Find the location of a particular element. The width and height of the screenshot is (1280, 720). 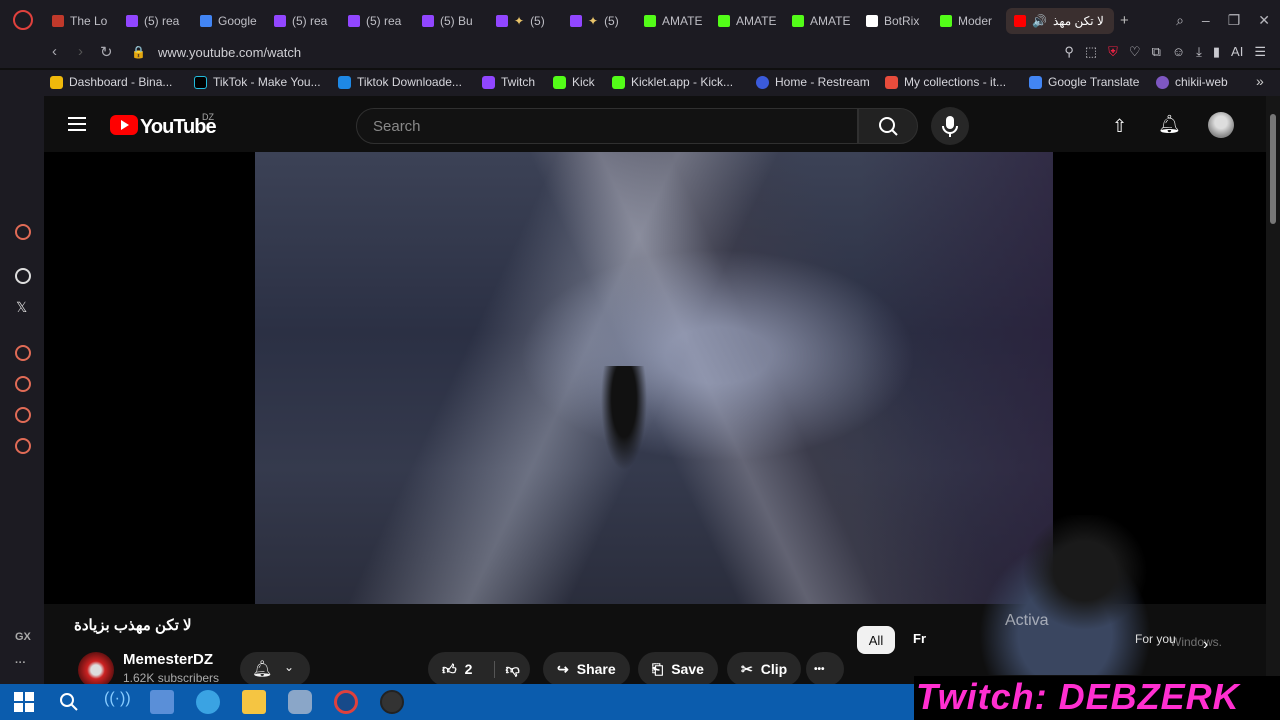

app-icon is located at coordinates (208, 702).